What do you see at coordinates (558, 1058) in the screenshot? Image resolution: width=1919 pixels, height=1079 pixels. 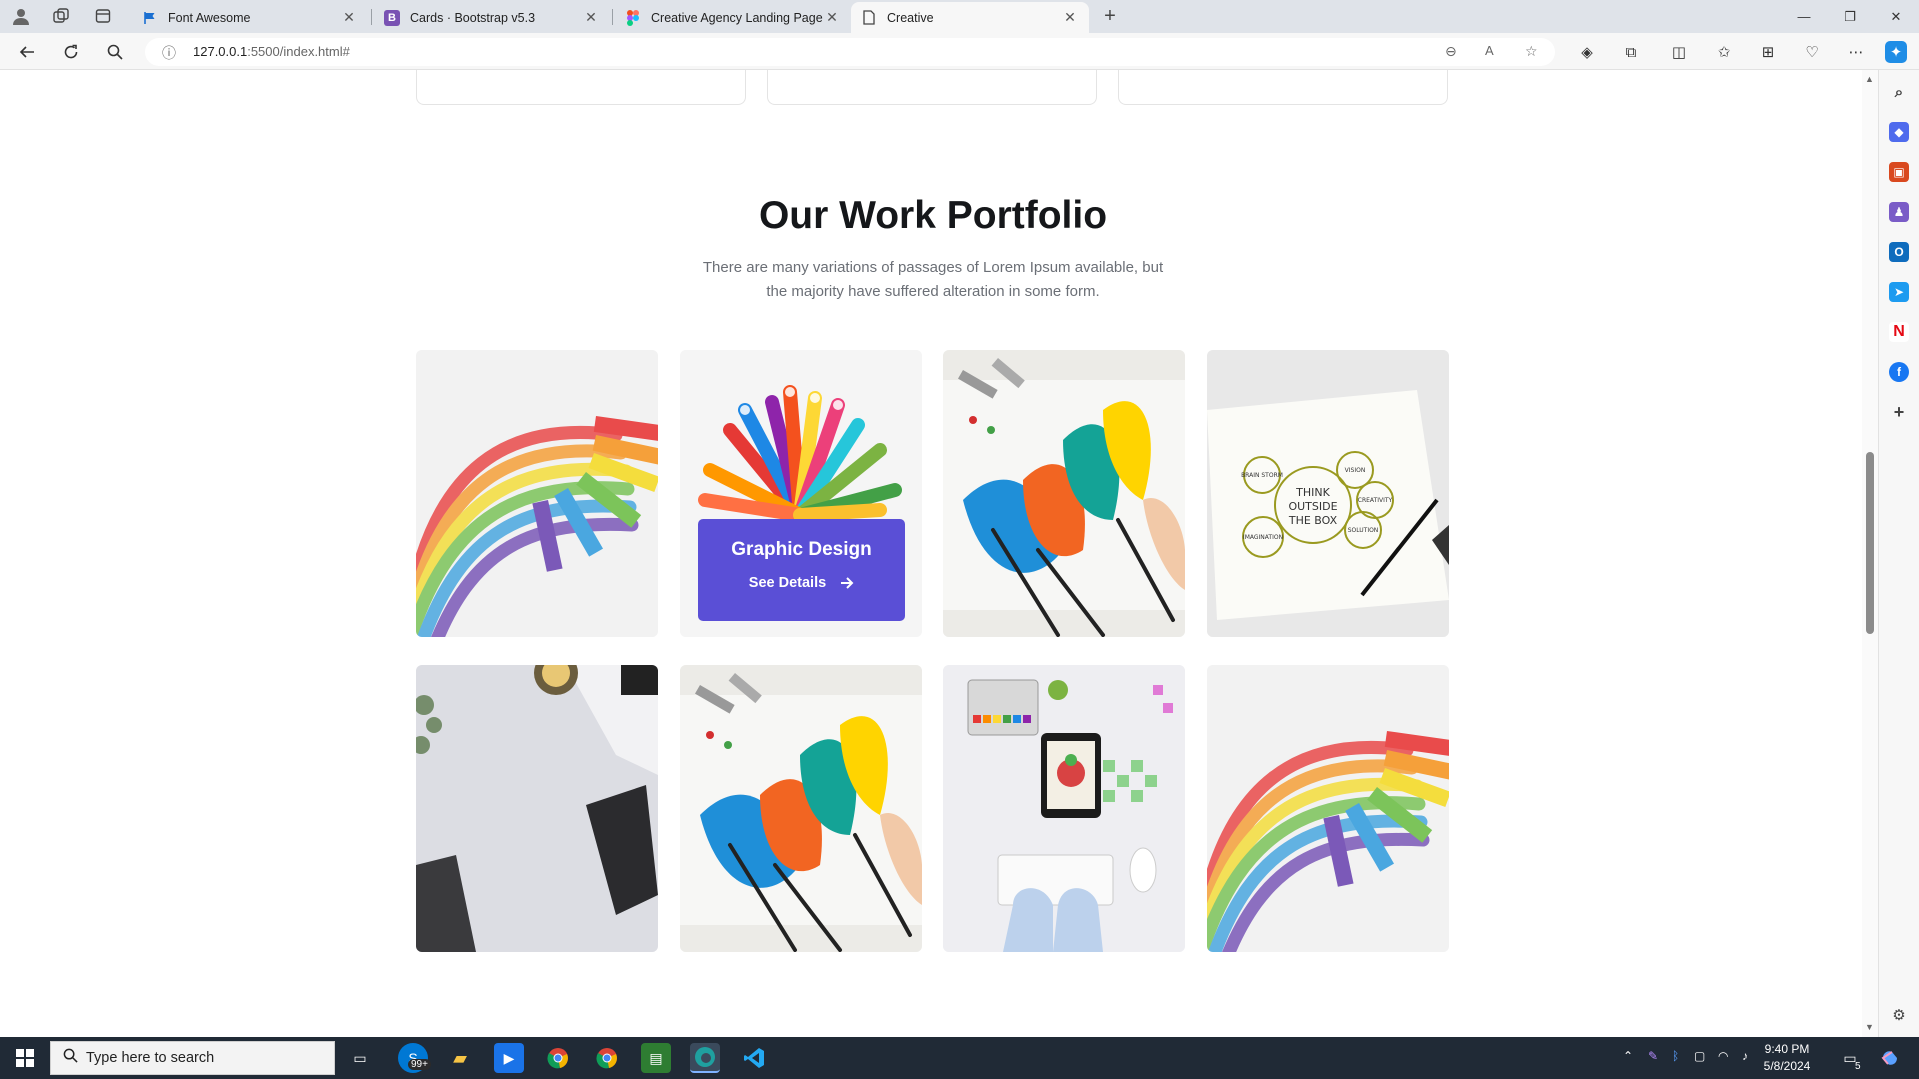 I see `chrome-icon` at bounding box center [558, 1058].